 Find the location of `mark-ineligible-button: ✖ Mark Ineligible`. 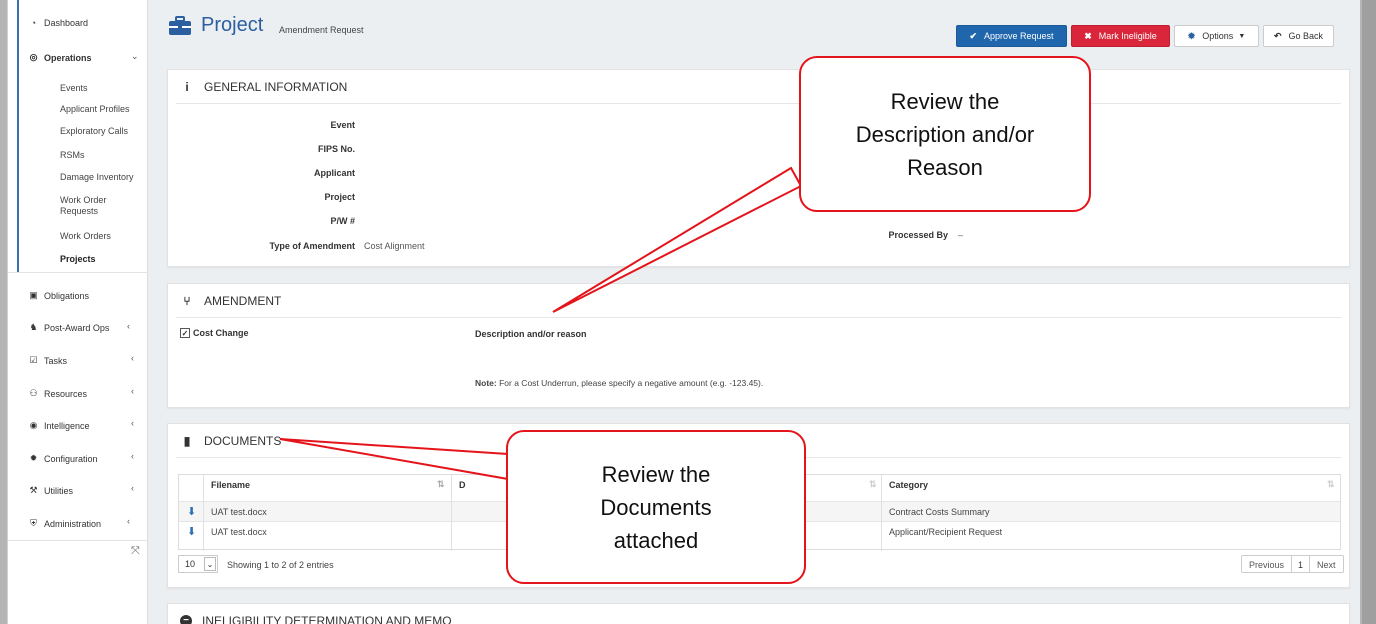

mark-ineligible-button: ✖ Mark Ineligible is located at coordinates (1120, 36).